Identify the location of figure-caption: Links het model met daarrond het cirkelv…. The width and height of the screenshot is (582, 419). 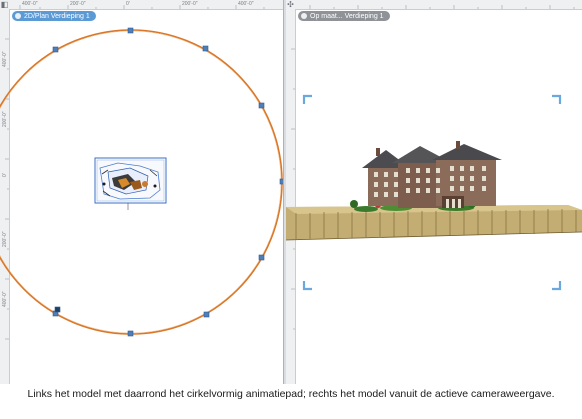
(291, 394).